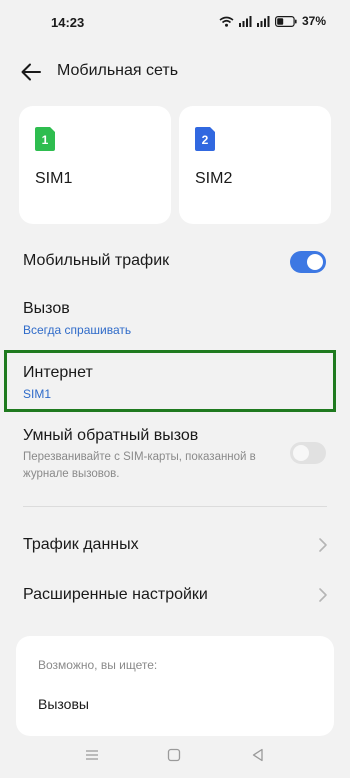 This screenshot has width=350, height=778. I want to click on sim-card-icon: 2, so click(205, 139).